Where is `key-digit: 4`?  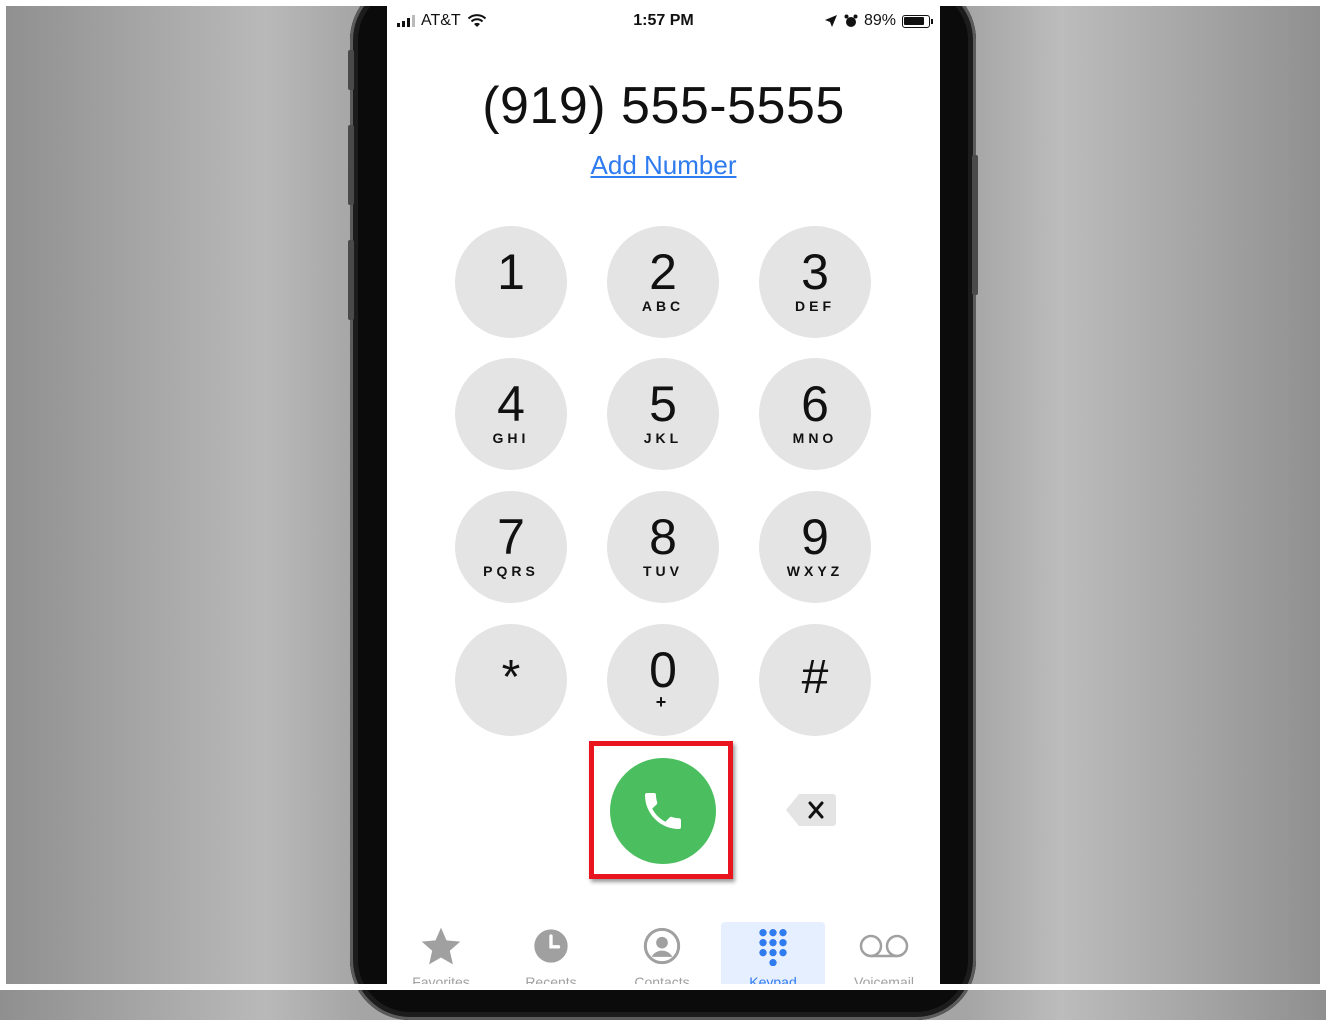
key-digit: 4 is located at coordinates (511, 404).